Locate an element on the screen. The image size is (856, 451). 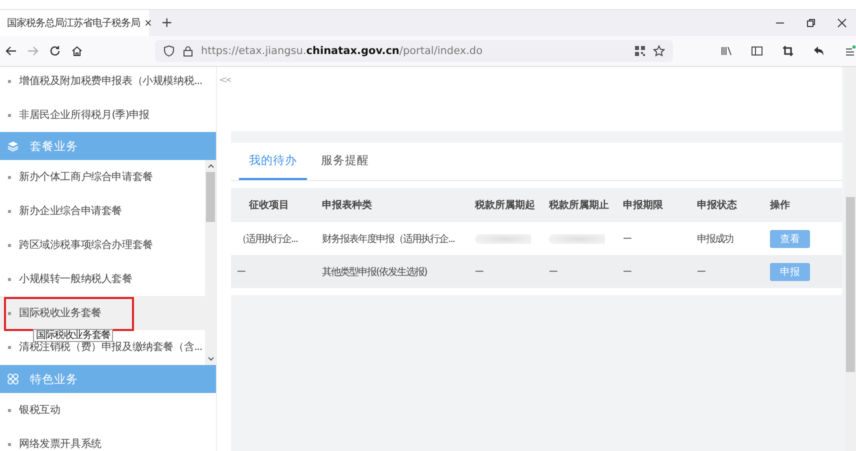
menu-item: 非居民企业所得税月(季)申报 is located at coordinates (108, 115).